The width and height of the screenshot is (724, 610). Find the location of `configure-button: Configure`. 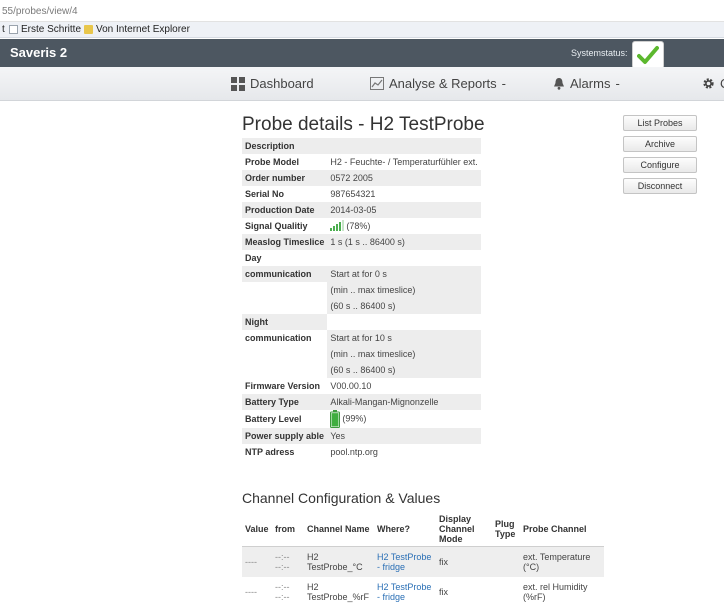

configure-button: Configure is located at coordinates (660, 165).